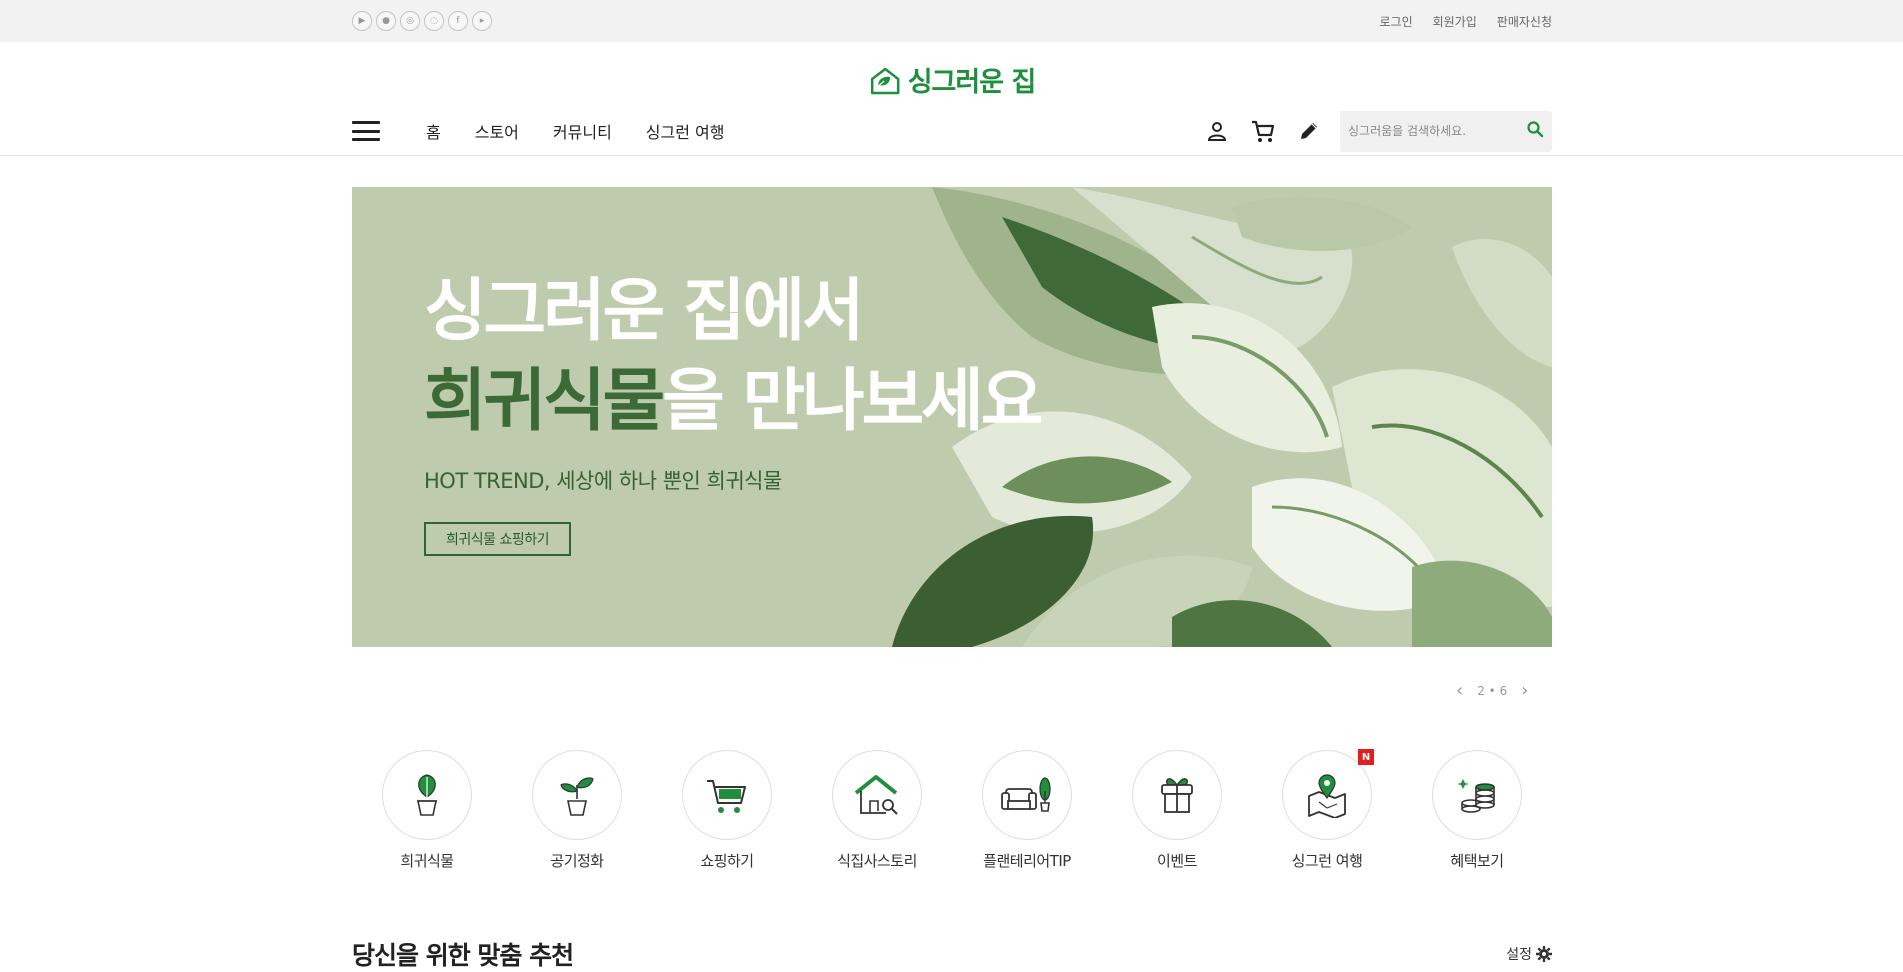 The width and height of the screenshot is (1903, 972). Describe the element at coordinates (497, 539) in the screenshot. I see `banner-cta-button: 희귀식물 쇼핑하기` at that location.